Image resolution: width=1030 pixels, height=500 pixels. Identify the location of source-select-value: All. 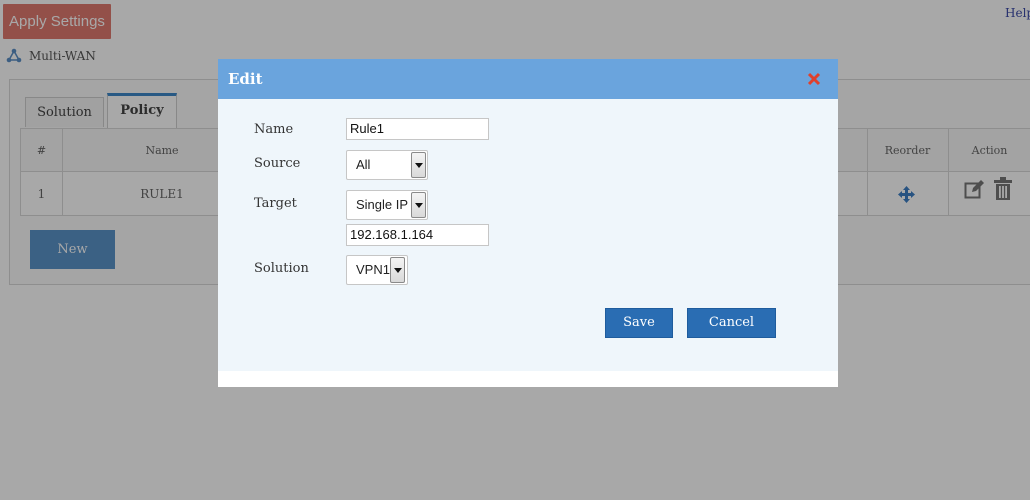
(363, 164).